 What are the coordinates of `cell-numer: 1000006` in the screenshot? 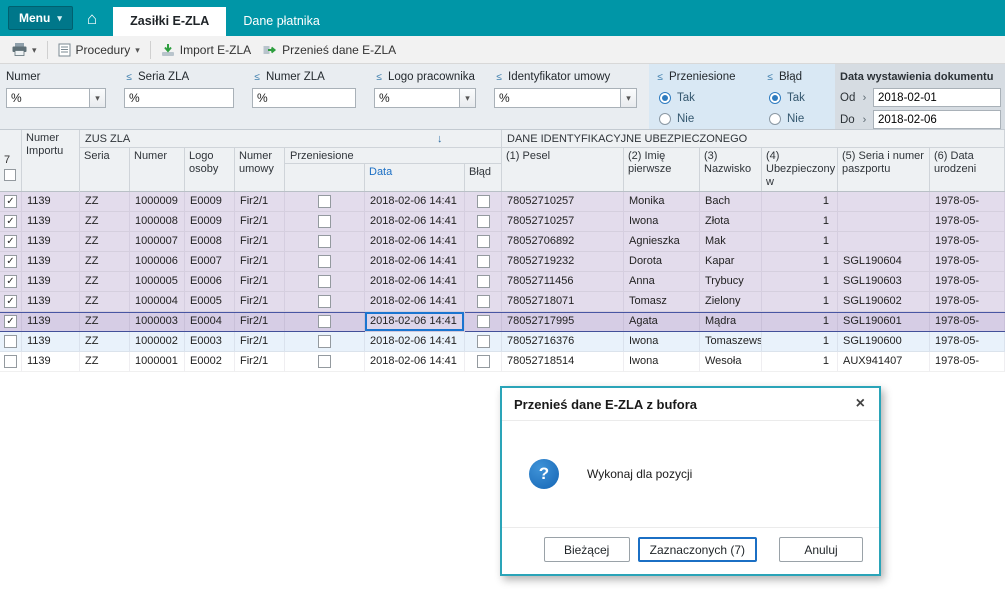 It's located at (157, 262).